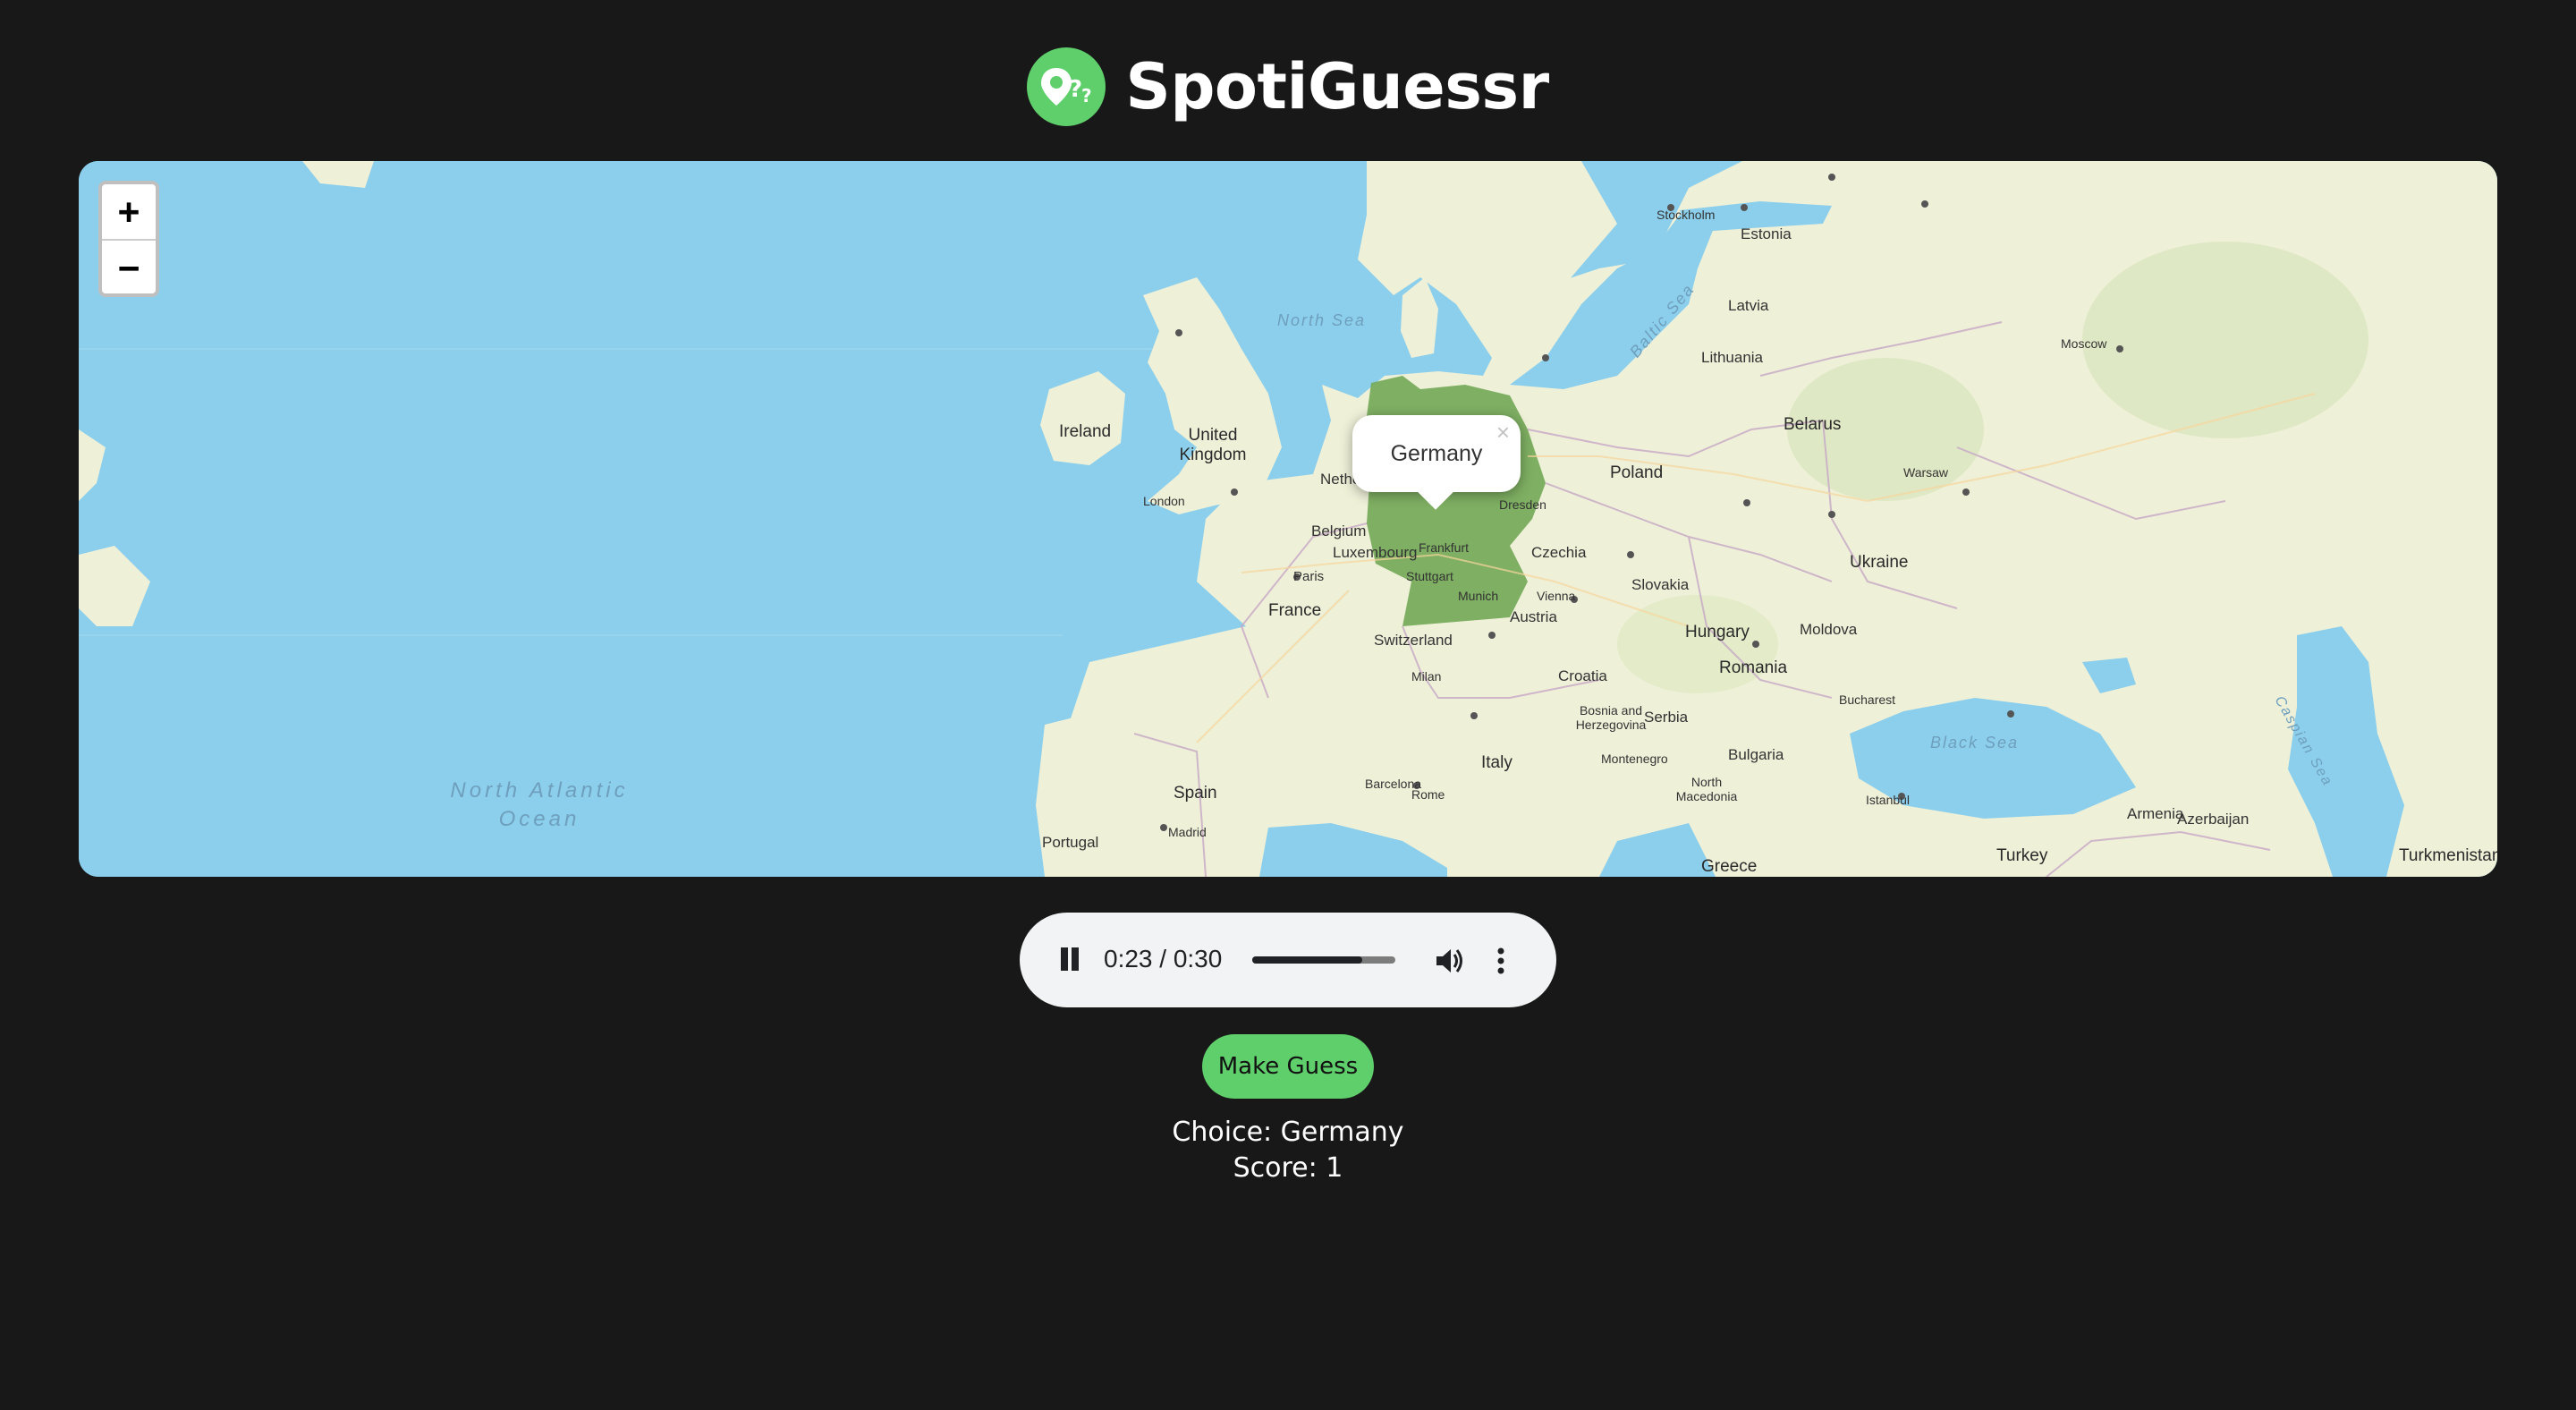  I want to click on map-label-city: Stuttgart, so click(1429, 576).